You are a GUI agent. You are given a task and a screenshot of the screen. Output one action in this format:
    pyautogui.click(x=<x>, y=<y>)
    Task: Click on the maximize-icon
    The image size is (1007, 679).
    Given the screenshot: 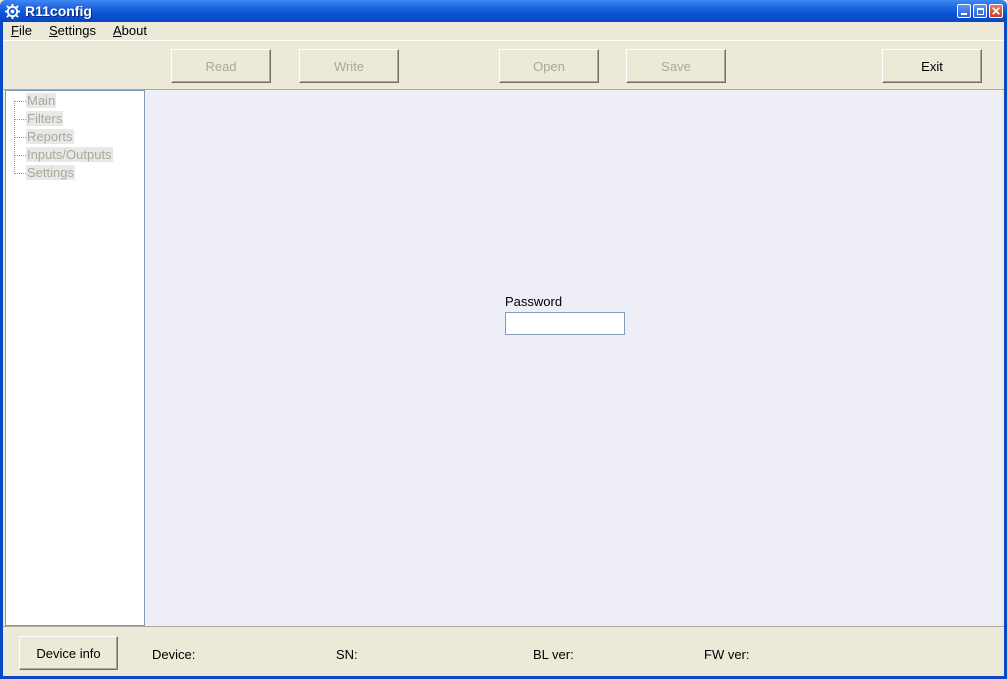 What is the action you would take?
    pyautogui.click(x=980, y=11)
    